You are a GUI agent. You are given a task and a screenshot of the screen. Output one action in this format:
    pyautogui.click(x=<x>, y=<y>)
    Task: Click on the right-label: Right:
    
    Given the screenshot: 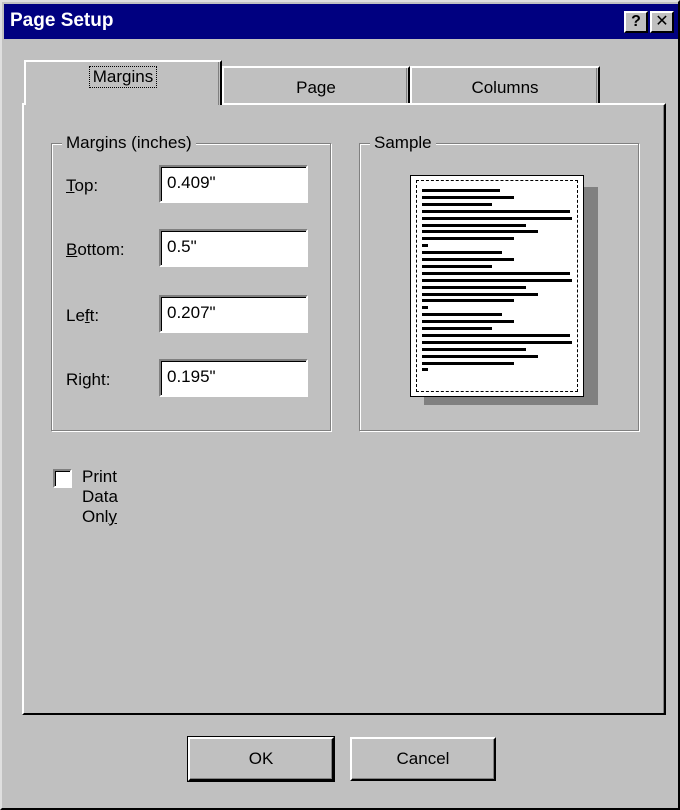 What is the action you would take?
    pyautogui.click(x=88, y=379)
    